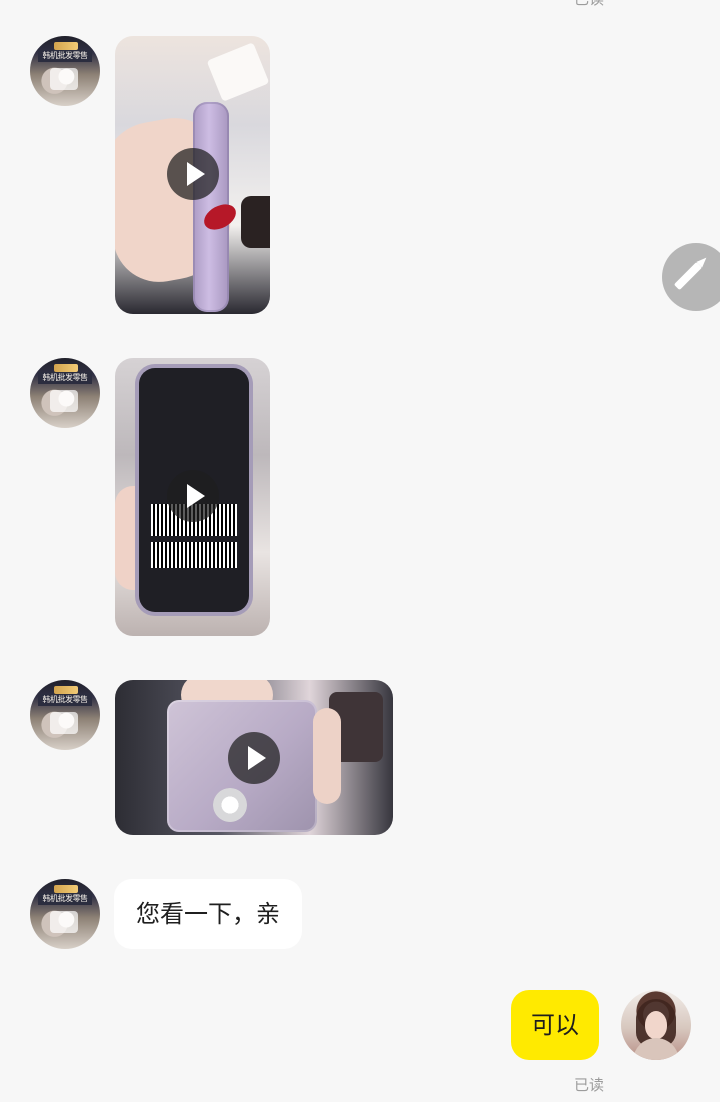 The width and height of the screenshot is (720, 1102). What do you see at coordinates (208, 914) in the screenshot?
I see `incoming-text-message: 您看一下，亲` at bounding box center [208, 914].